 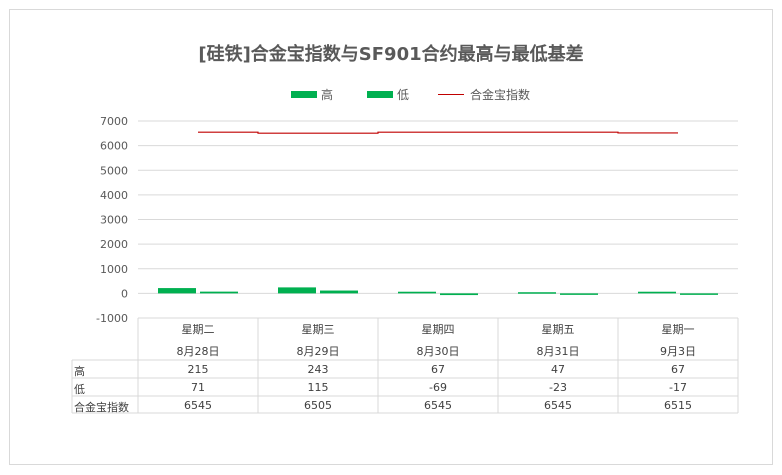 What do you see at coordinates (438, 351) in the screenshot?
I see `category-label-date: 8月30日` at bounding box center [438, 351].